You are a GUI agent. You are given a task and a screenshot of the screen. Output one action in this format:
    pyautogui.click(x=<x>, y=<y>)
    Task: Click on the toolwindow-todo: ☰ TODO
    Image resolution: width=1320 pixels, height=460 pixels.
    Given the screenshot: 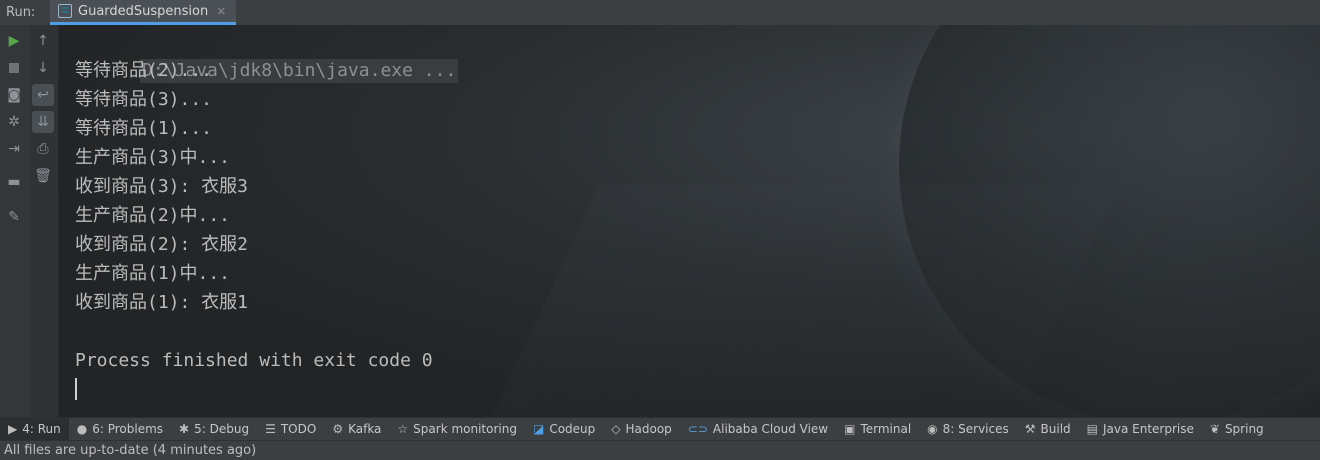 What is the action you would take?
    pyautogui.click(x=290, y=429)
    